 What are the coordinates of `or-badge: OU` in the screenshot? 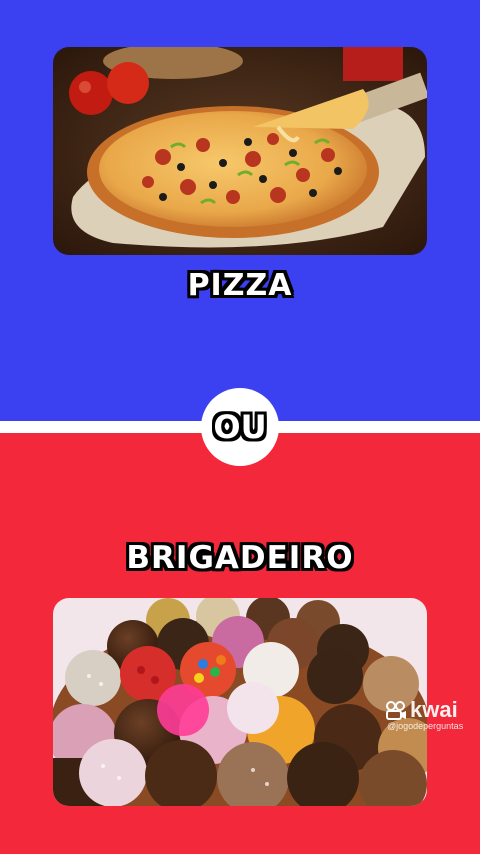 It's located at (240, 427).